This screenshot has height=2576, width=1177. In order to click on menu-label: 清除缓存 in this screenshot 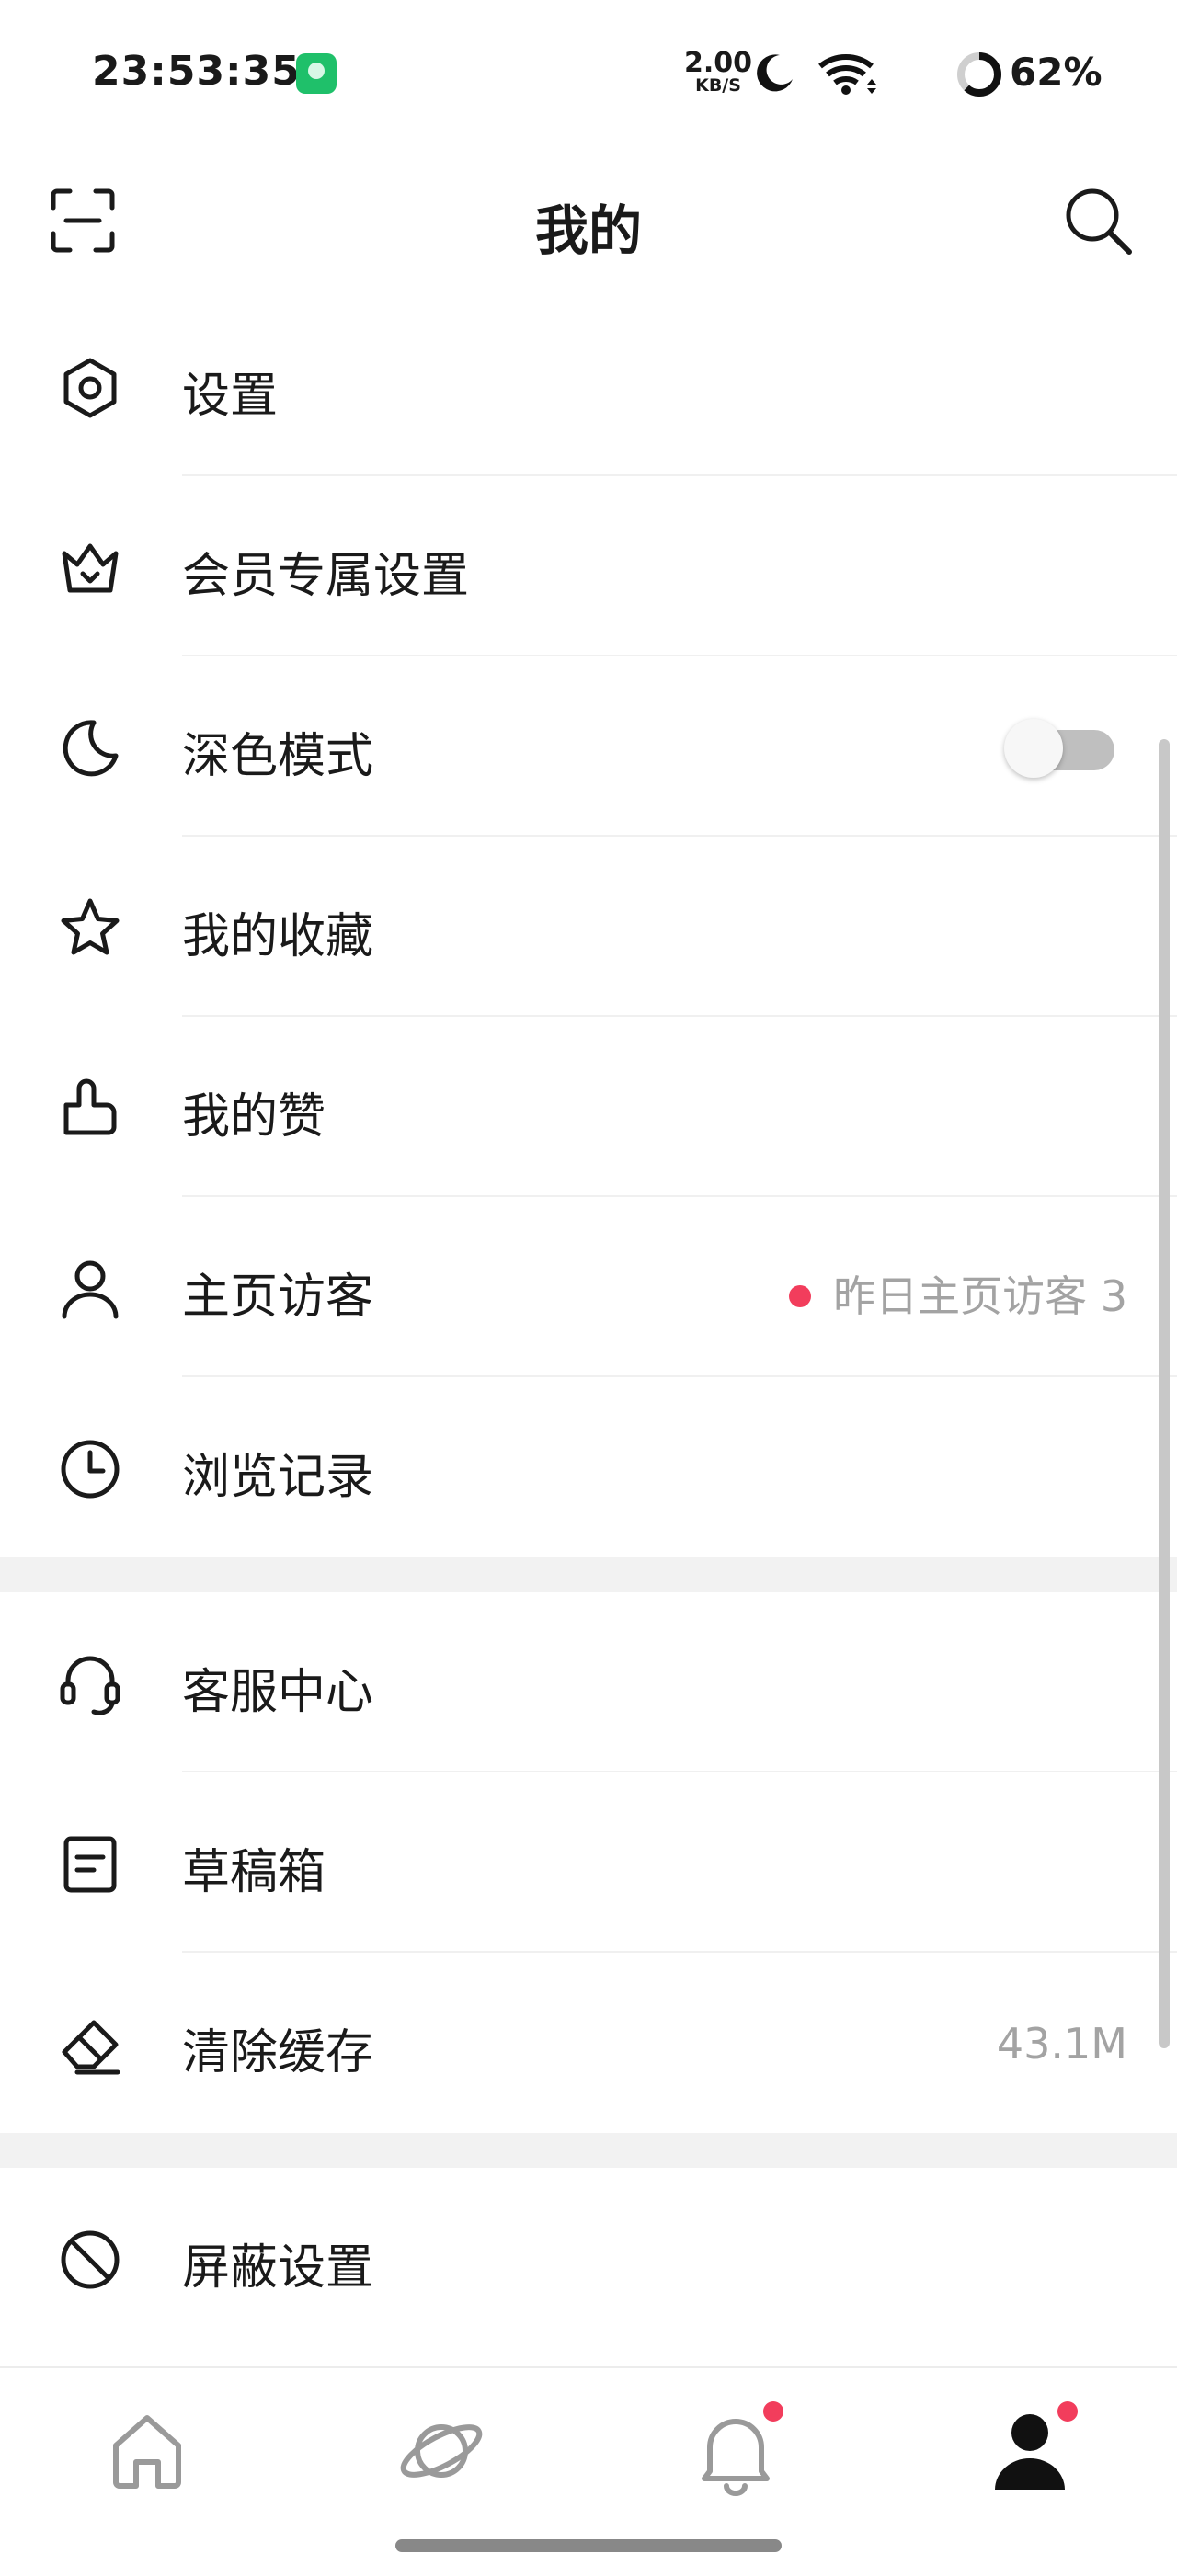, I will do `click(278, 2052)`.